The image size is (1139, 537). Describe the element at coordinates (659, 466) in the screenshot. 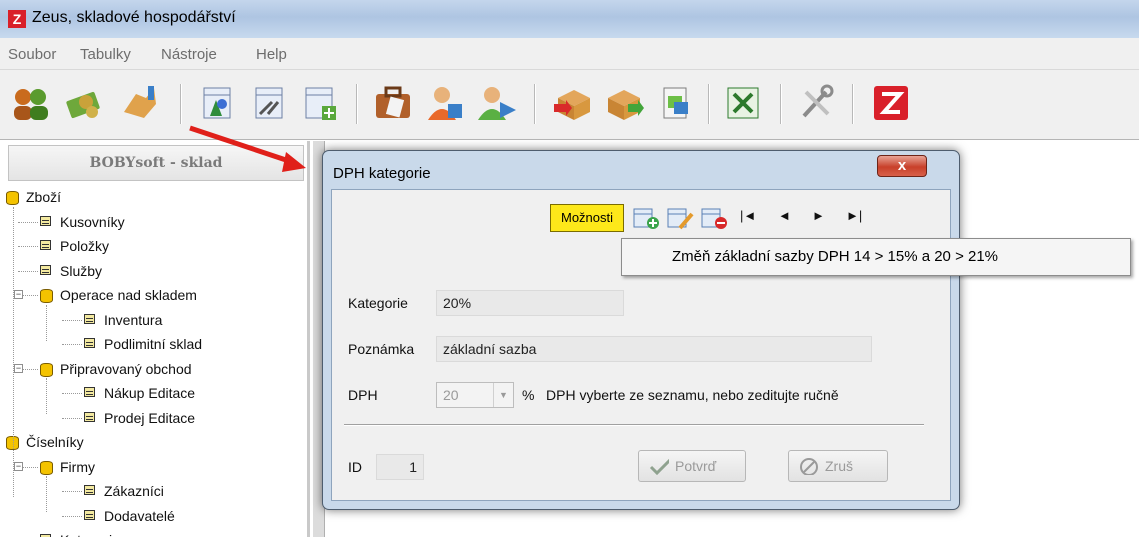

I see `check-icon` at that location.